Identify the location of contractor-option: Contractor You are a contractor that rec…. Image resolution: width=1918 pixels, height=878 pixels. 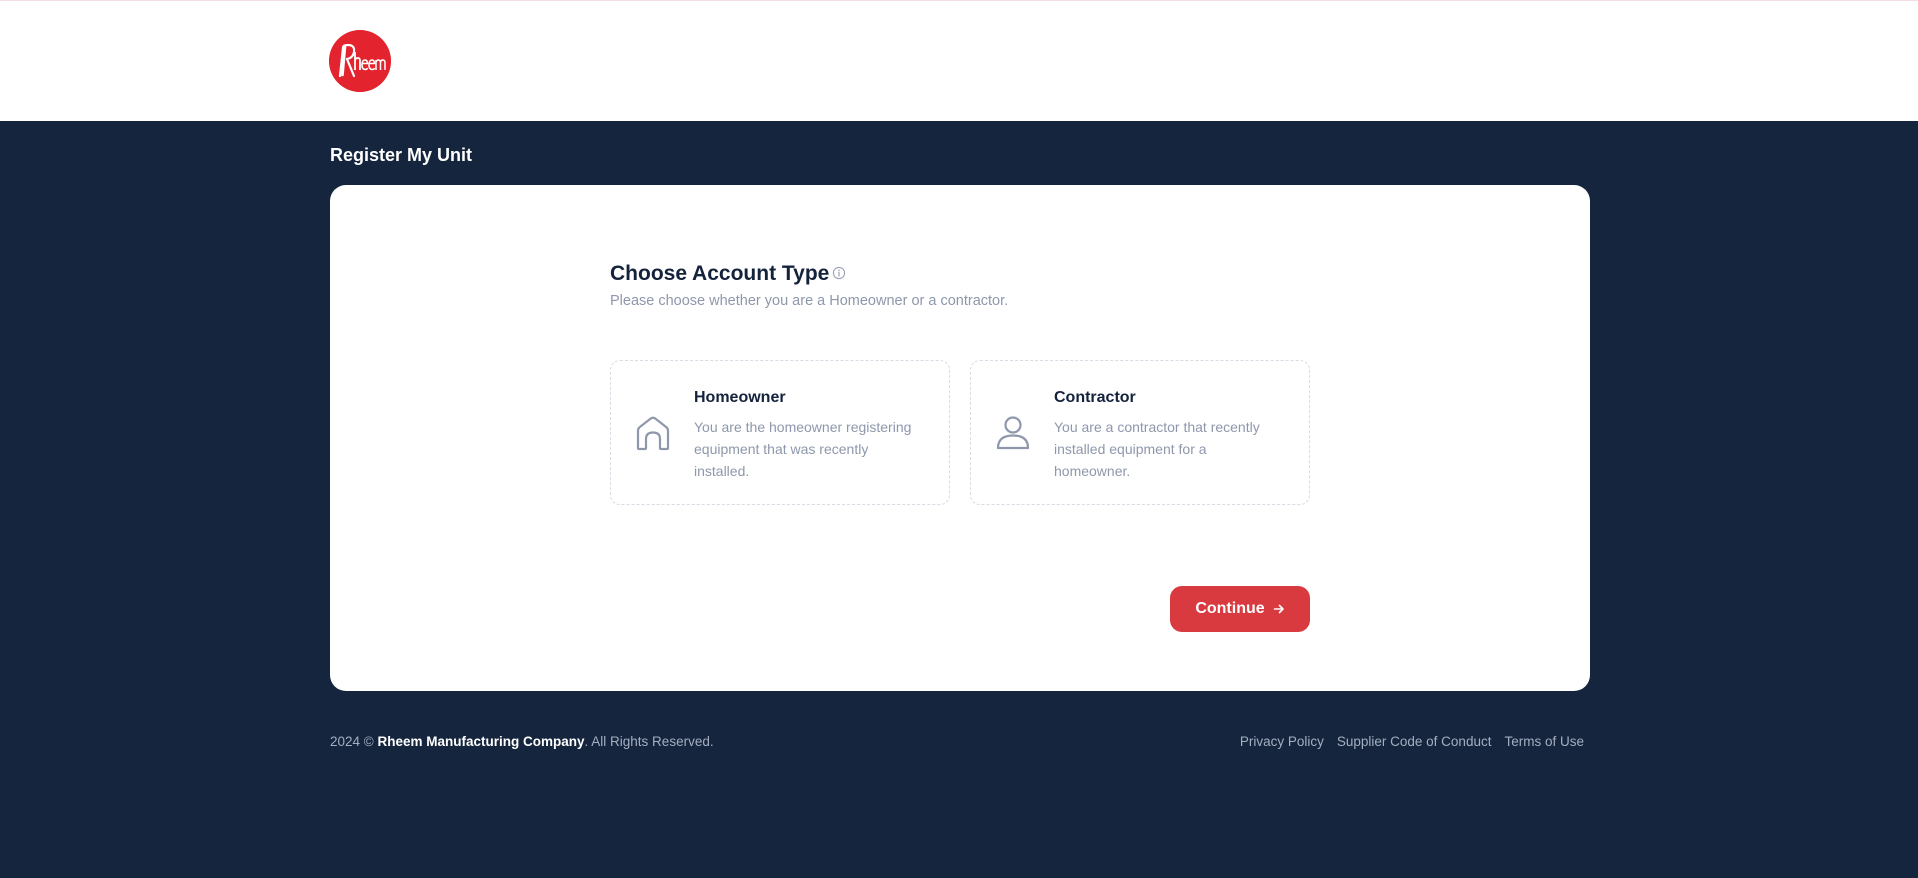
(1140, 432).